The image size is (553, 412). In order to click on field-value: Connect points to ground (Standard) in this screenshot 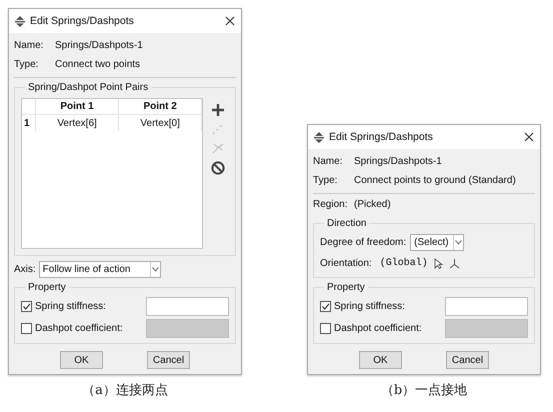, I will do `click(435, 180)`.